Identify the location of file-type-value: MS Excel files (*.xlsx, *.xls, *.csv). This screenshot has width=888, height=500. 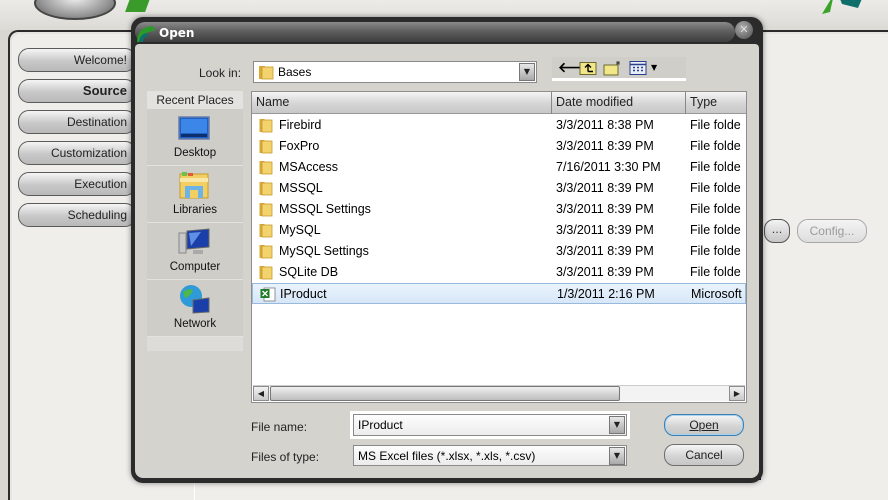
(447, 456).